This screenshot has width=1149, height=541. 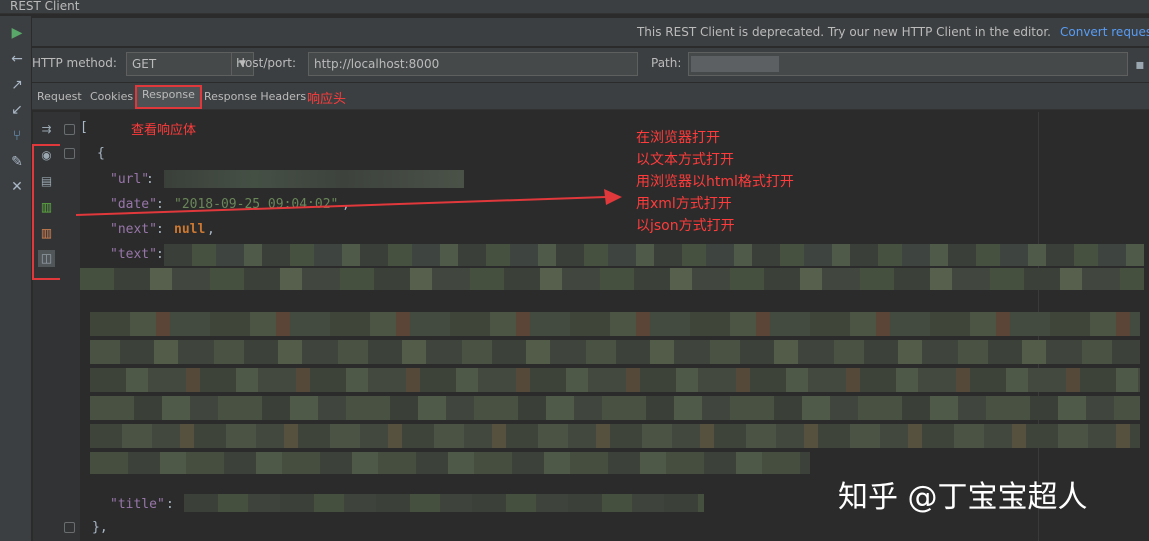 I want to click on annotation-open-in-browser: 在浏览器打开, so click(x=678, y=138).